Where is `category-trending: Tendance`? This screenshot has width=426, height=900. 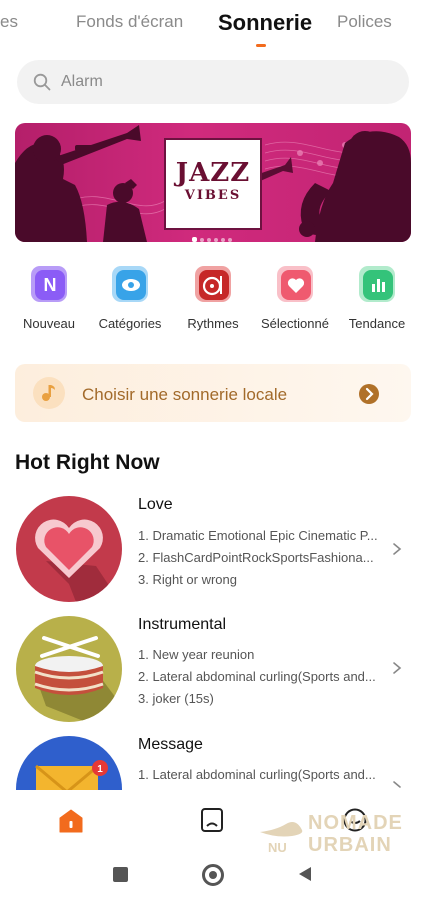
category-trending: Tendance is located at coordinates (377, 296).